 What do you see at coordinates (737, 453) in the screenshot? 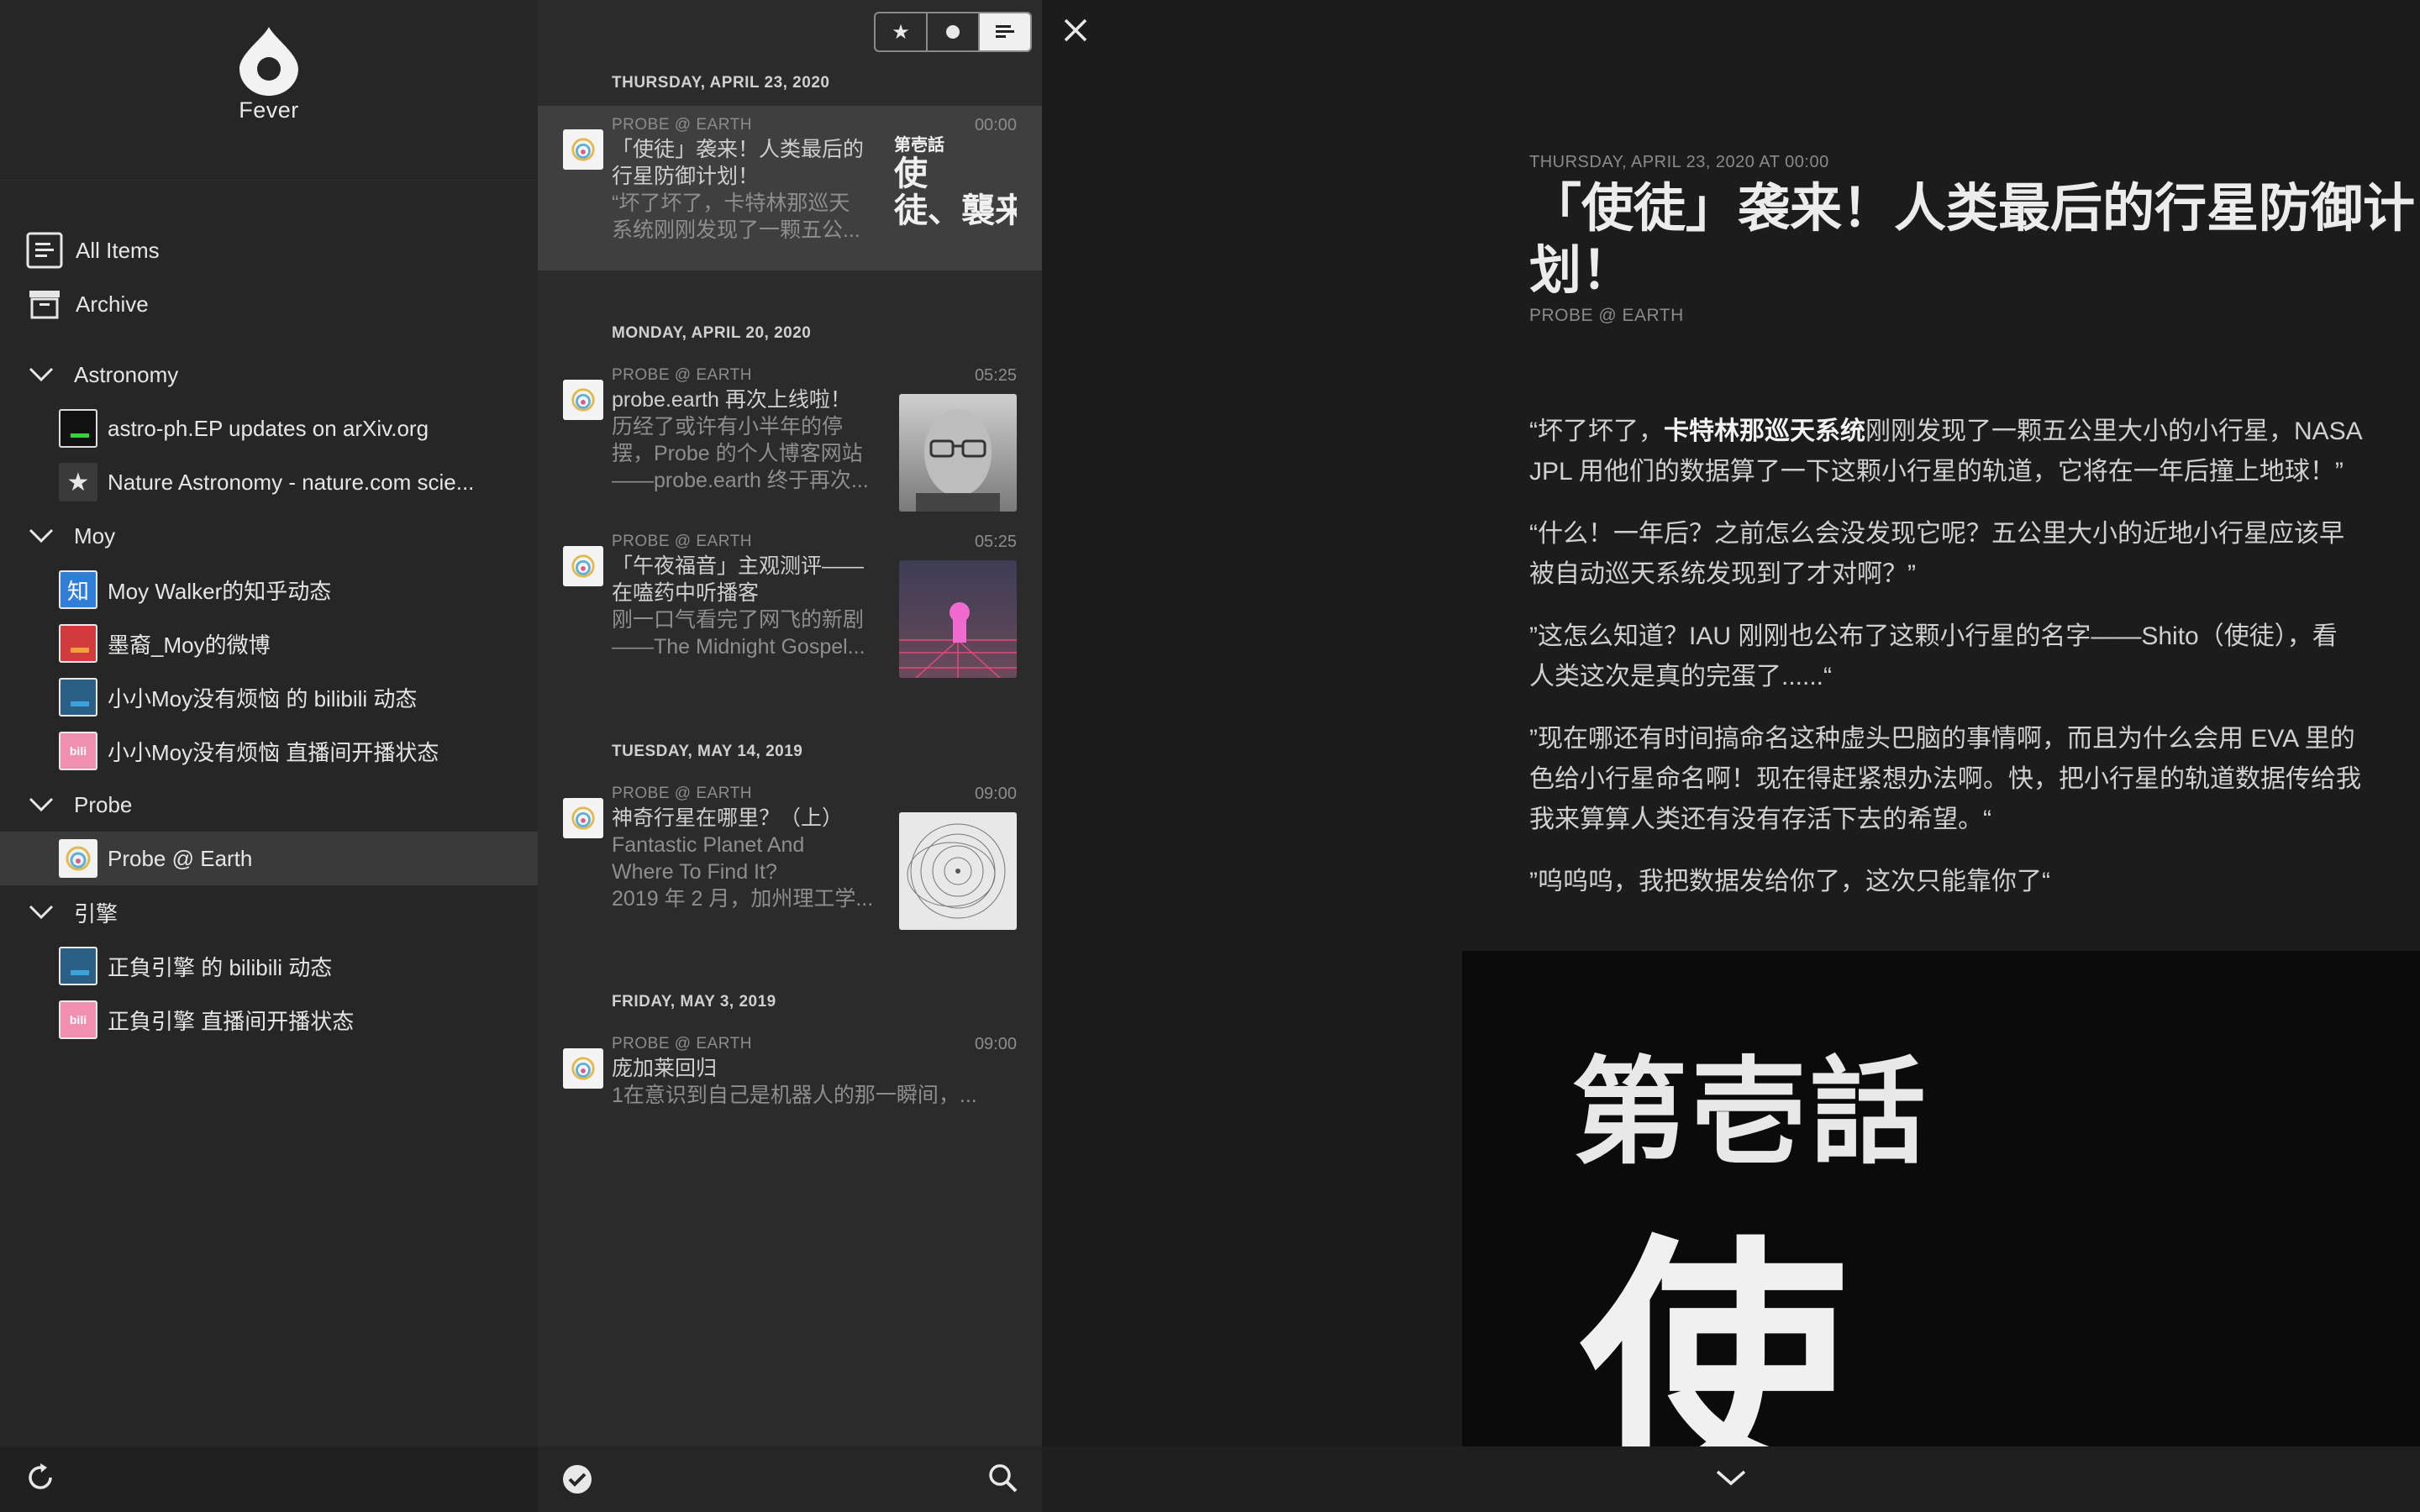
I see `article-excerpt-line: 摆，Probe 的个人博客网站` at bounding box center [737, 453].